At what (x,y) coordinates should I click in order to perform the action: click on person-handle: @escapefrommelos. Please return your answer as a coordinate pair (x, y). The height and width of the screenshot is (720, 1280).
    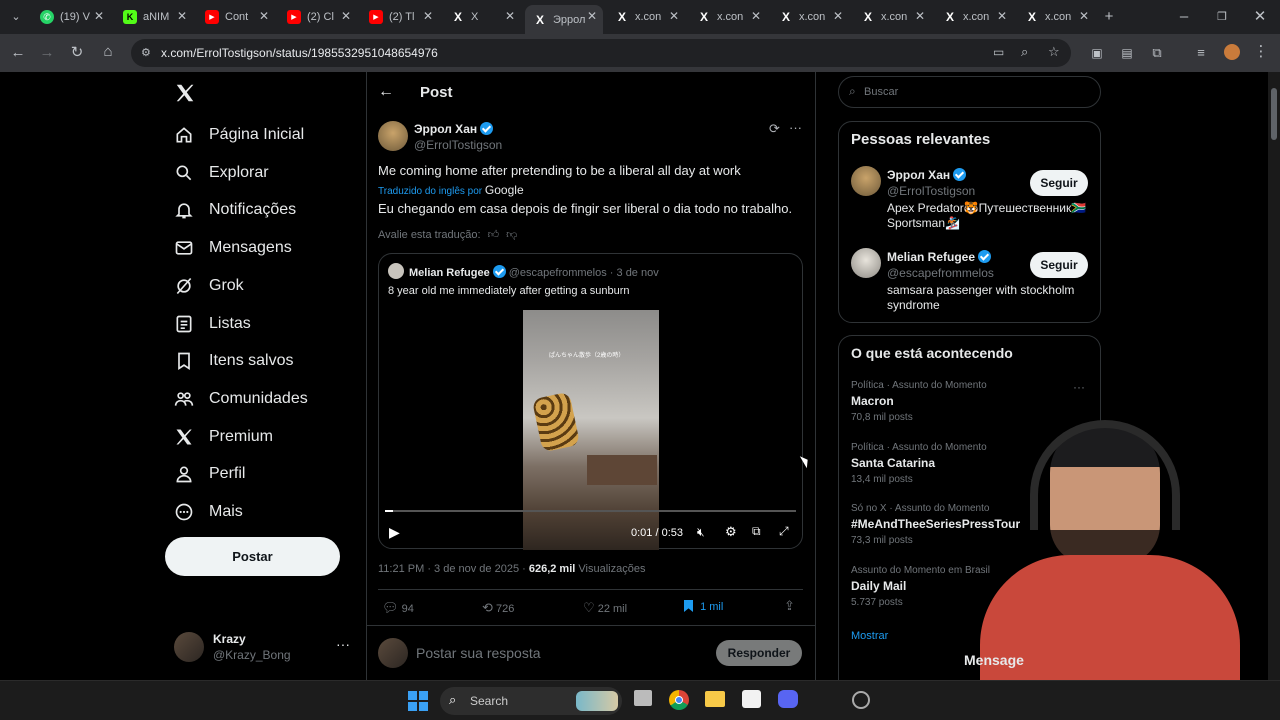
    Looking at the image, I should click on (940, 273).